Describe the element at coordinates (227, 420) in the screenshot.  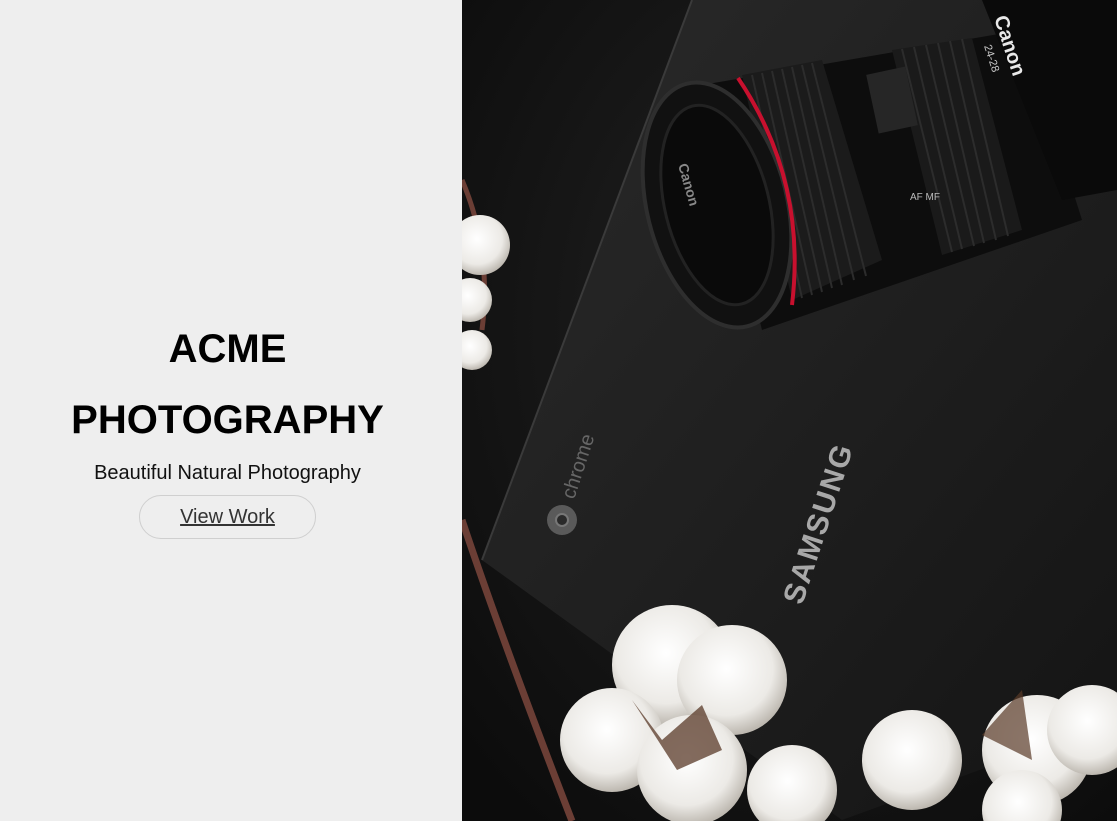
I see `title-line-2: PHOTOGRAPHY` at that location.